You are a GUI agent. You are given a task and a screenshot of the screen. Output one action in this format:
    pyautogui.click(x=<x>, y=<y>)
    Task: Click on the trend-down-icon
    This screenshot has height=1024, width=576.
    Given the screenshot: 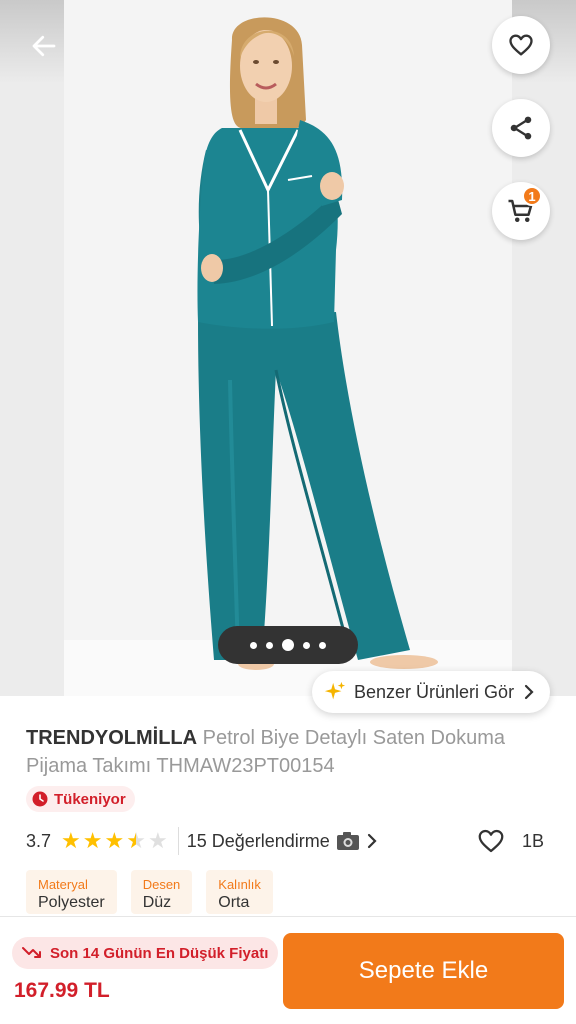 What is the action you would take?
    pyautogui.click(x=31, y=952)
    